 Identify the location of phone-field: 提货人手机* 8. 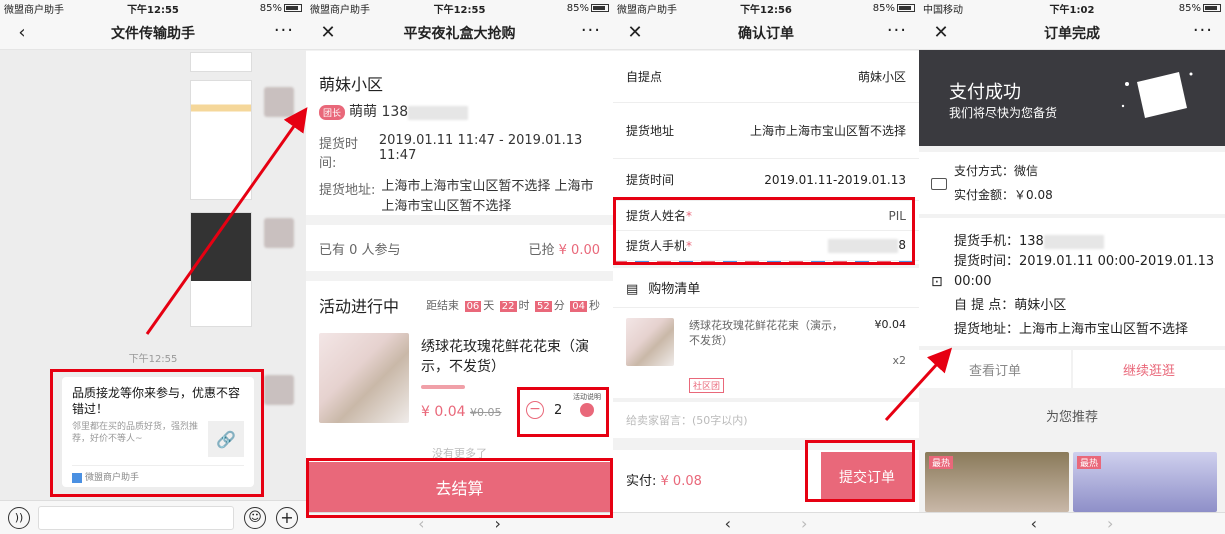
(766, 246).